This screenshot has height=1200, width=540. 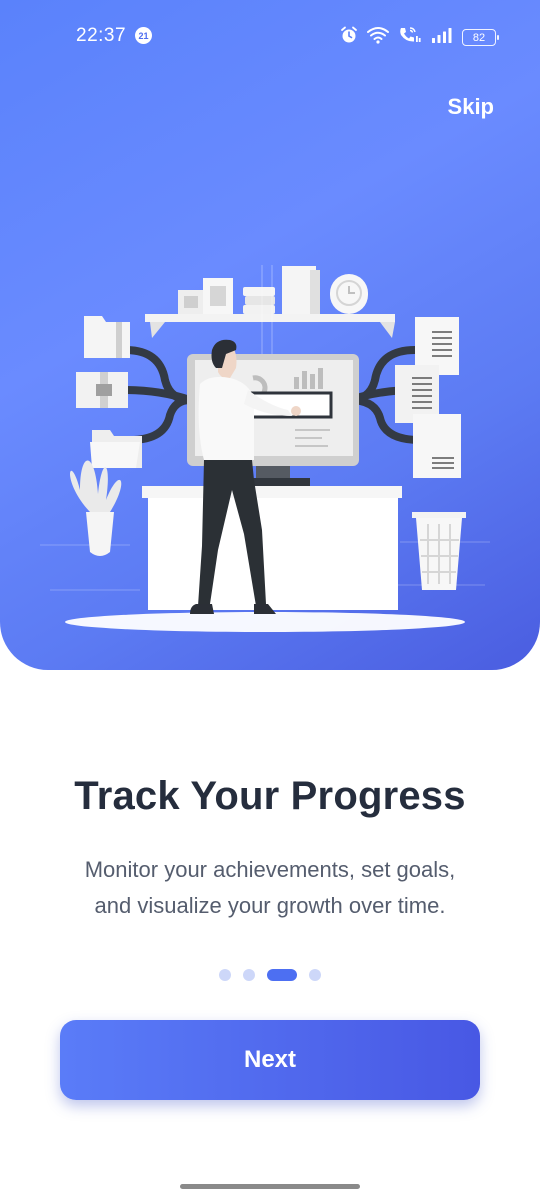 What do you see at coordinates (410, 37) in the screenshot?
I see `volte-call-icon` at bounding box center [410, 37].